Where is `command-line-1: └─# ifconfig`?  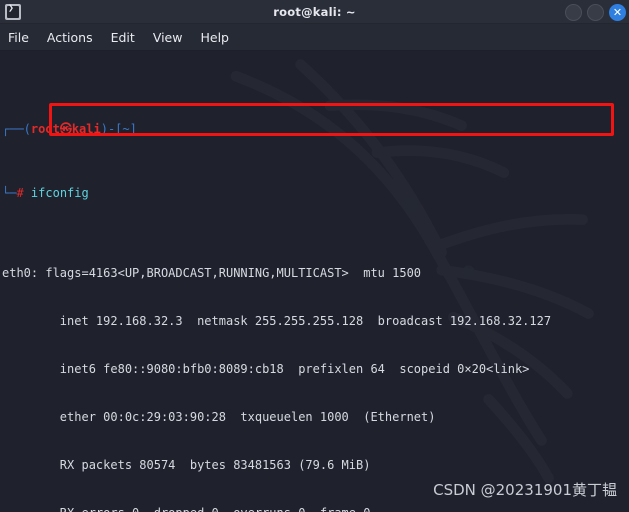
command-line-1: └─# ifconfig is located at coordinates (315, 193).